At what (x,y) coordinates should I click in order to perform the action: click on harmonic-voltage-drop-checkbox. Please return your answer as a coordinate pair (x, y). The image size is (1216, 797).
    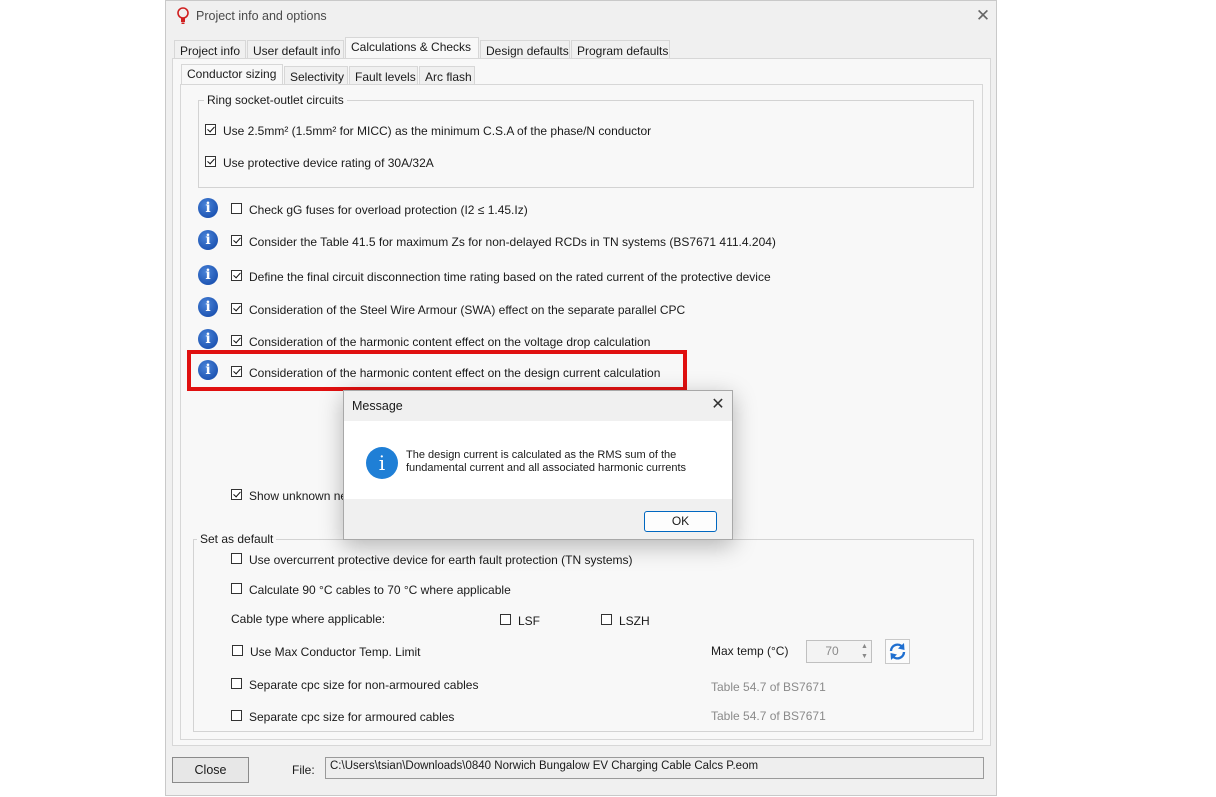
    Looking at the image, I should click on (236, 340).